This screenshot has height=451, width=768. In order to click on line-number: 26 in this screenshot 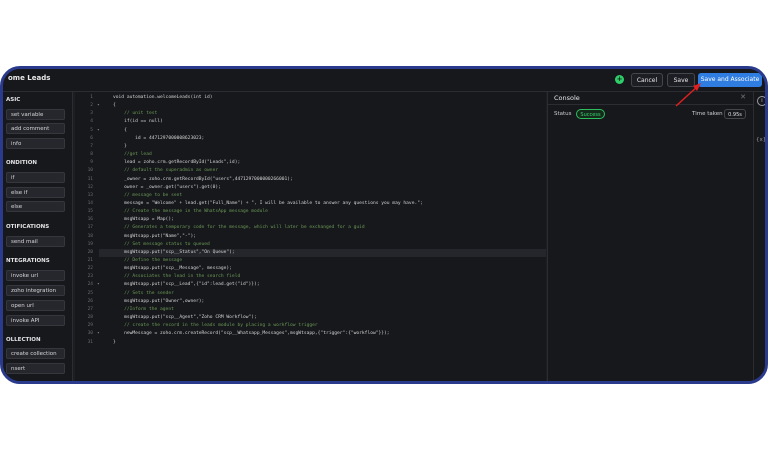, I will do `click(90, 301)`.